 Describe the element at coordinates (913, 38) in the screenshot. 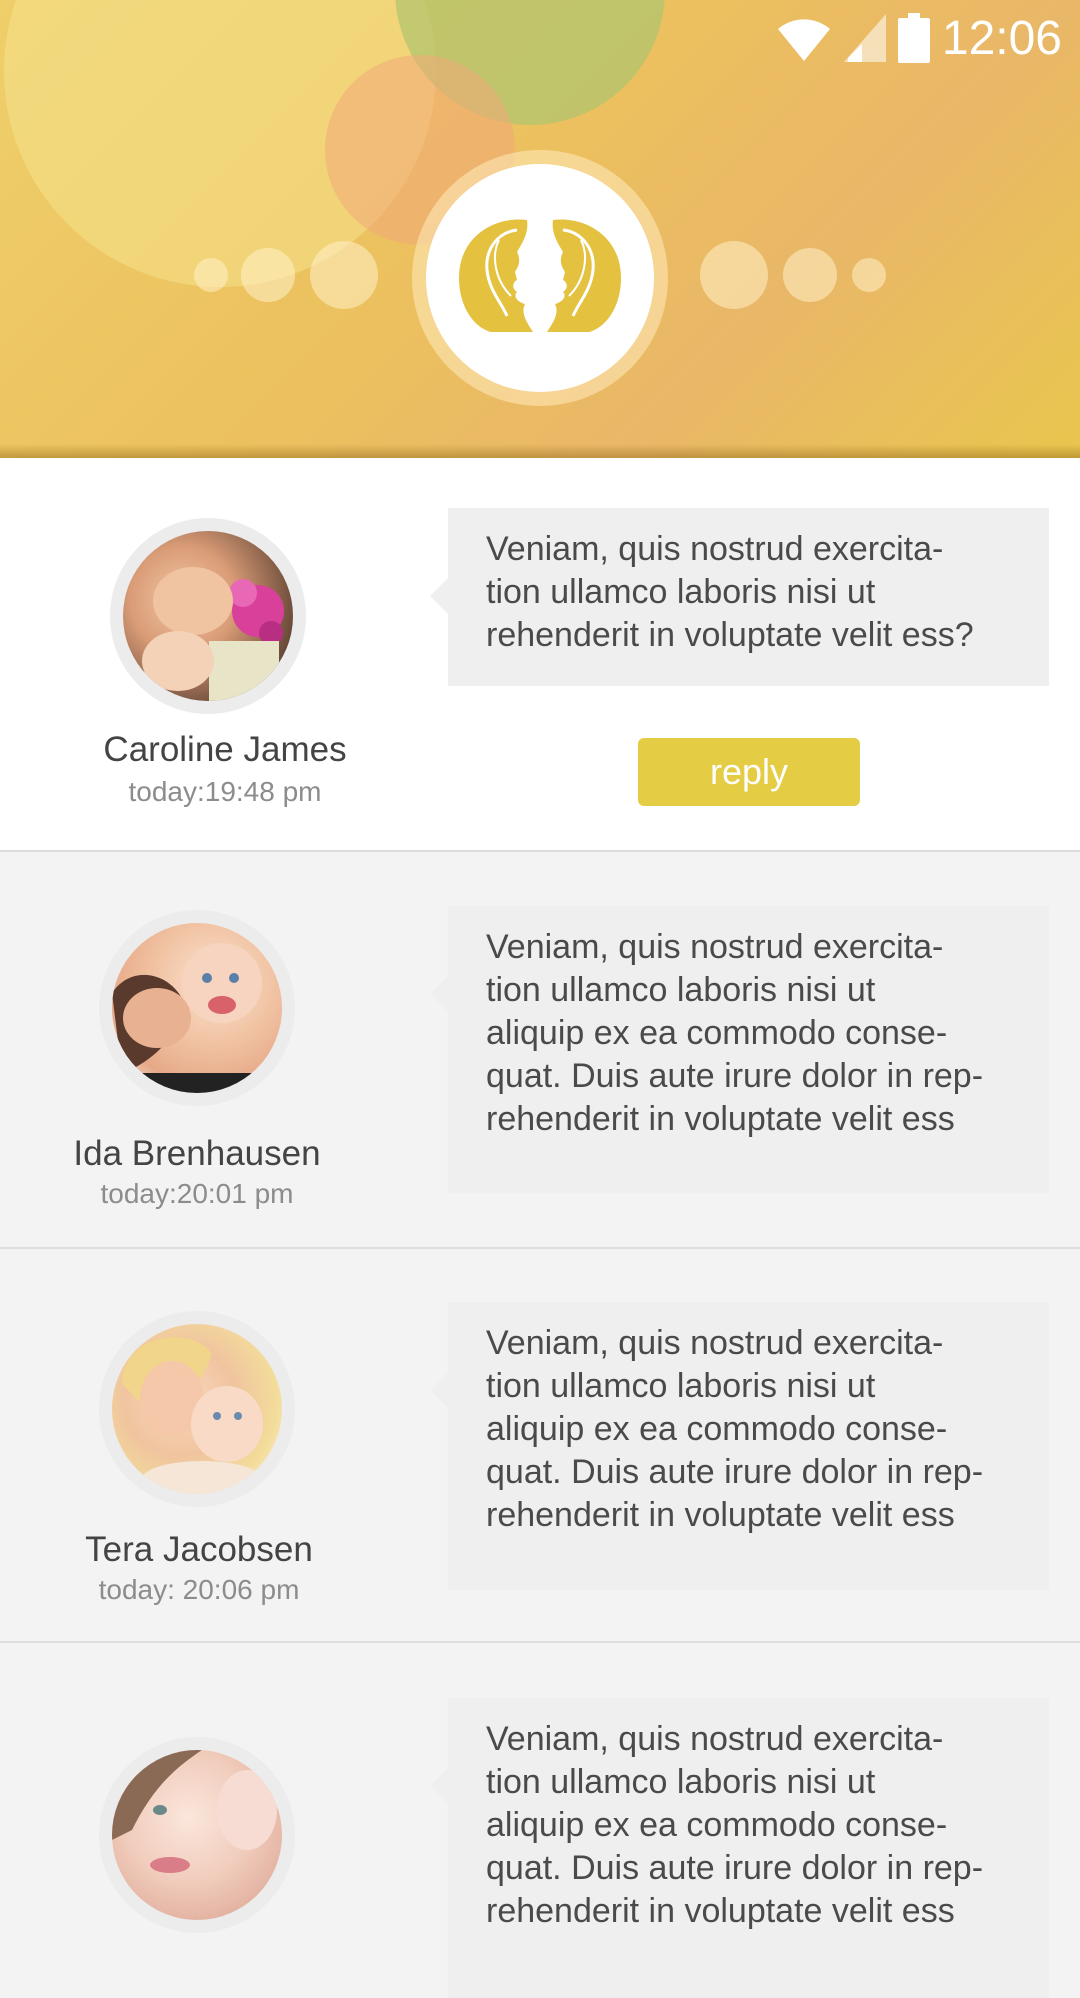

I see `battery-icon` at that location.